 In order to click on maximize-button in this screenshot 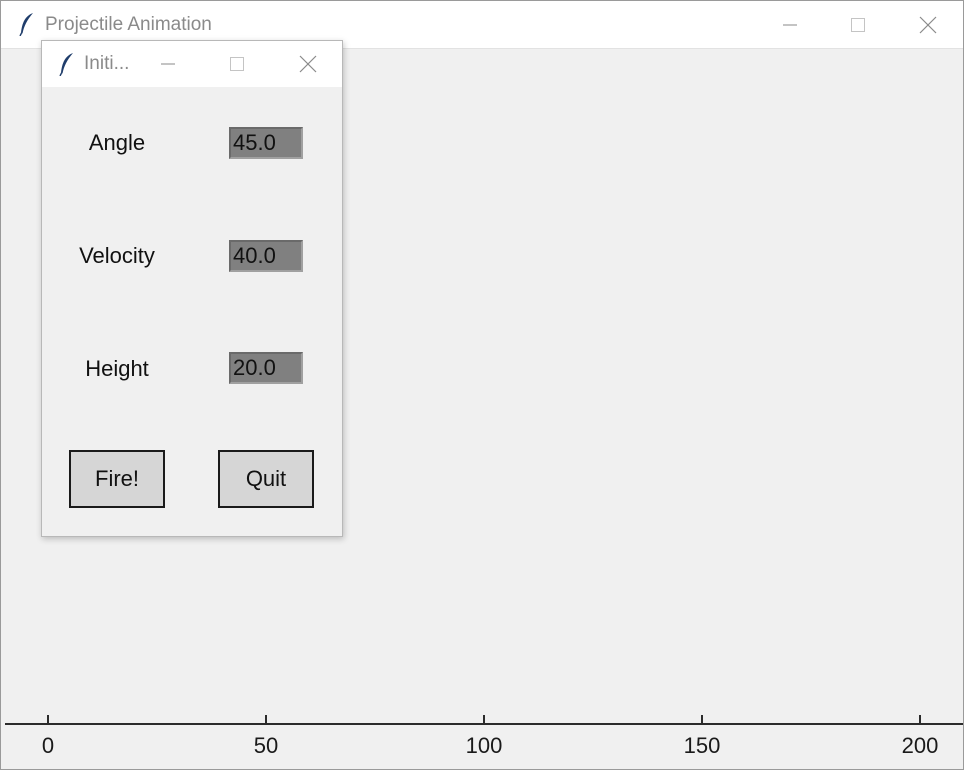, I will do `click(858, 25)`.